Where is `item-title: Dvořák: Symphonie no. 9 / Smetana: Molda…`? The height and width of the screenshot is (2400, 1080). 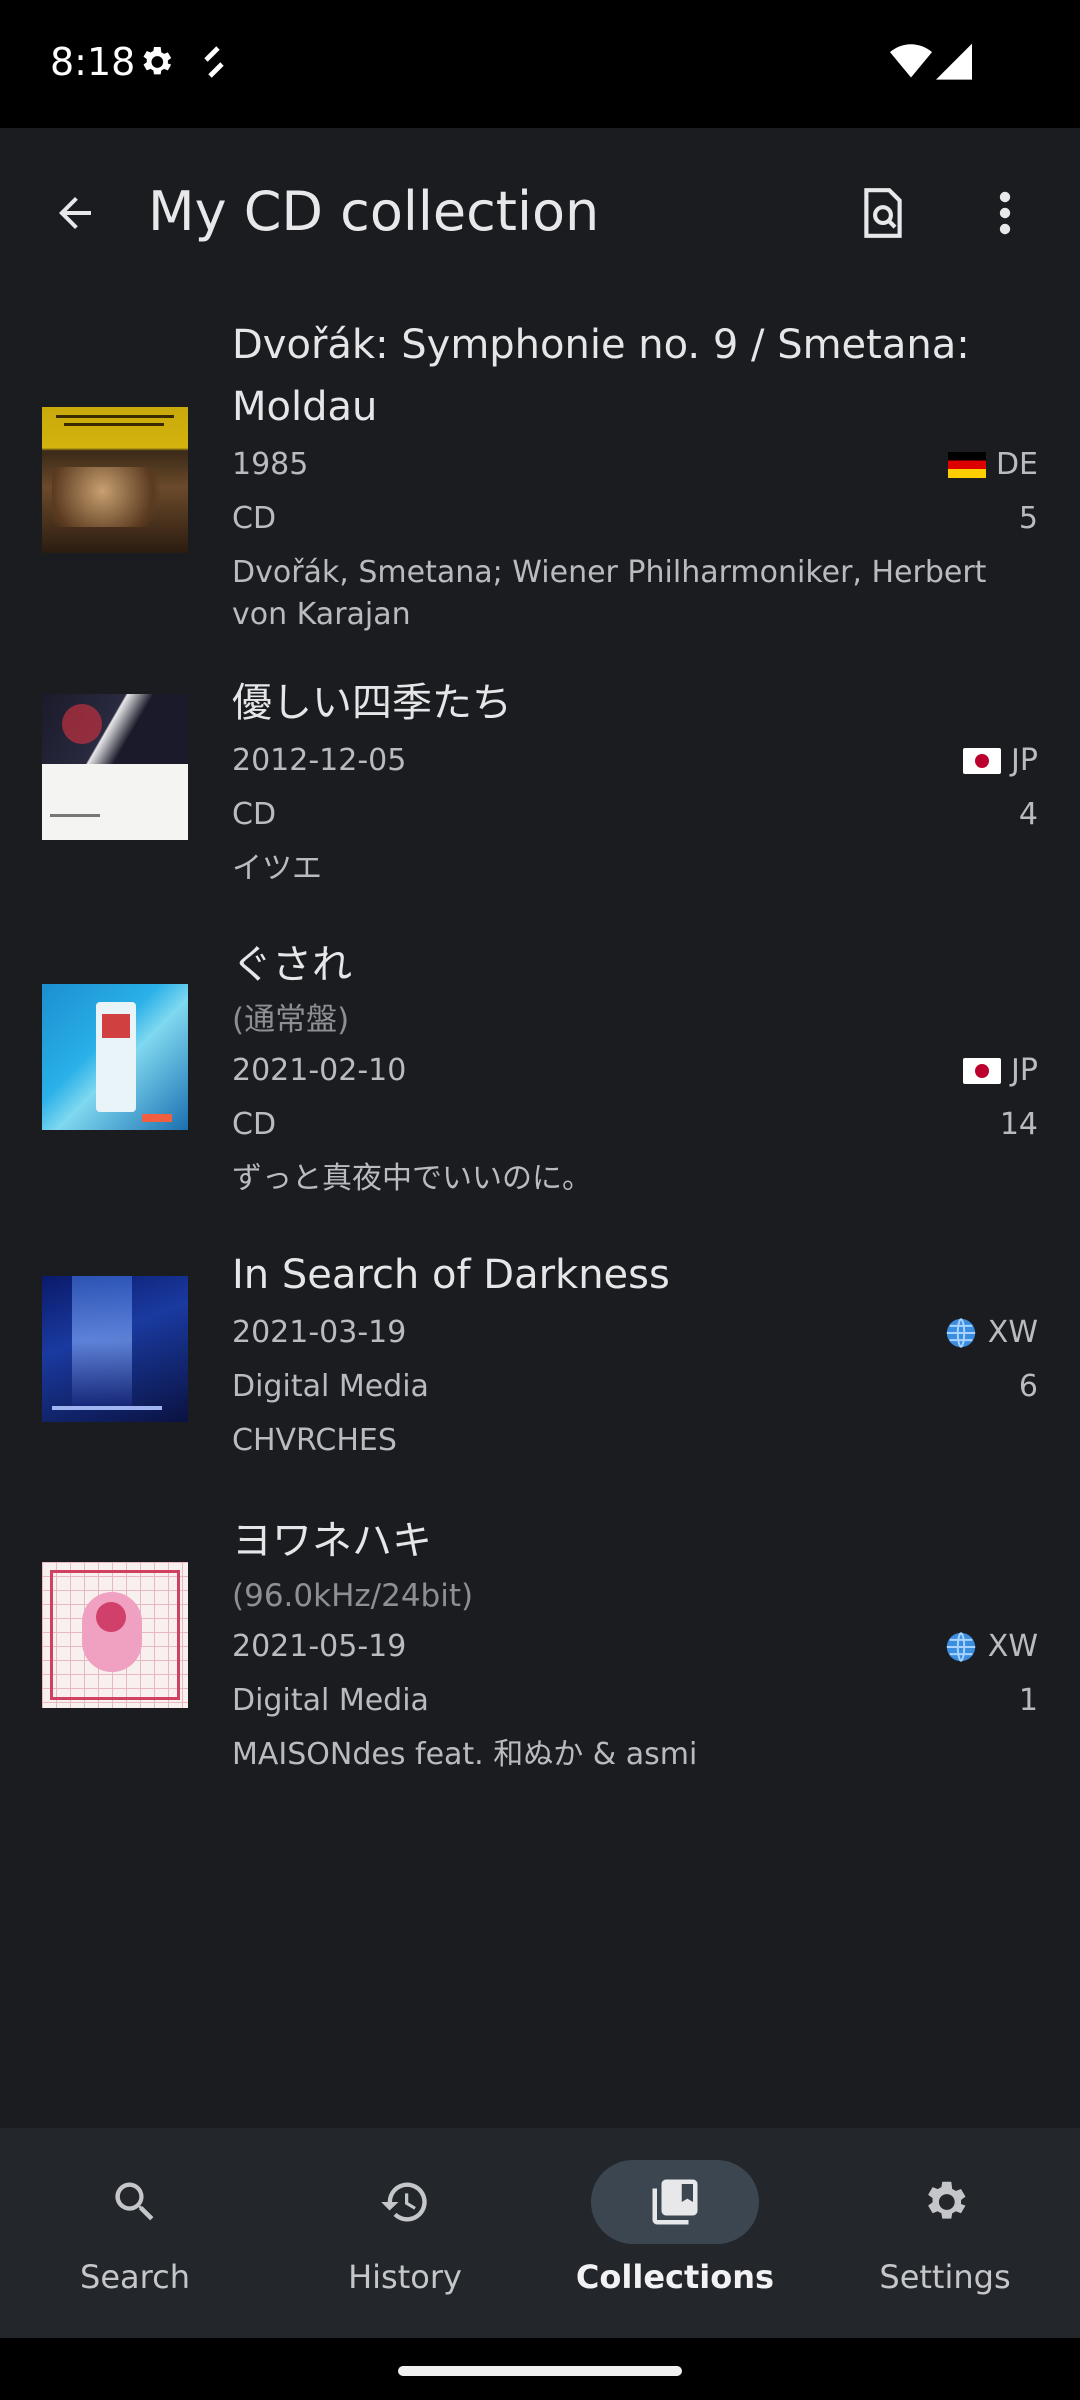 item-title: Dvořák: Symphonie no. 9 / Smetana: Molda… is located at coordinates (601, 376).